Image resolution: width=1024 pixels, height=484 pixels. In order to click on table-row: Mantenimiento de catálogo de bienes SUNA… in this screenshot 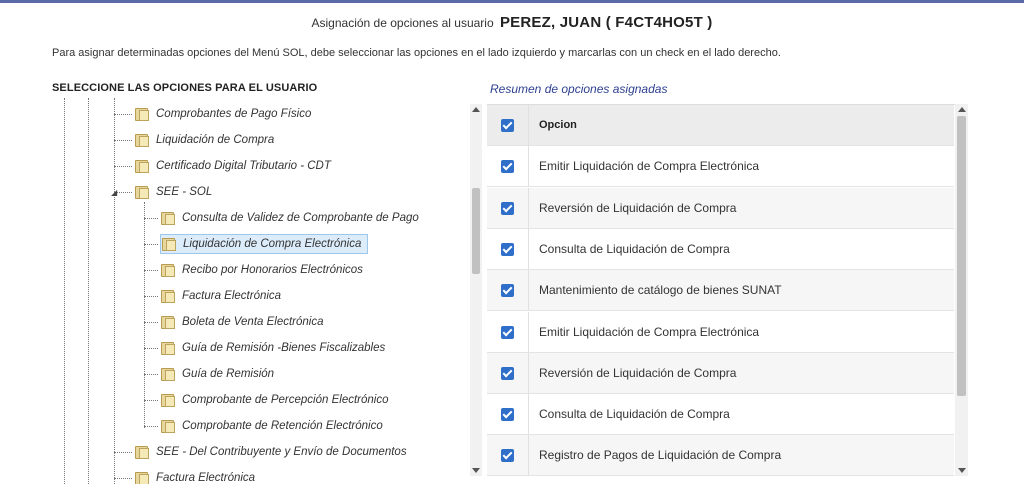, I will do `click(720, 290)`.